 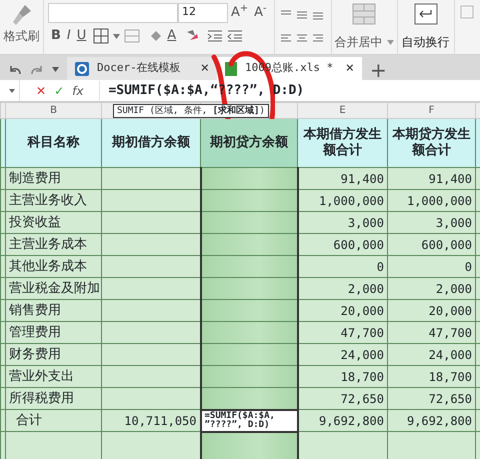 I want to click on grow-font-button: A$^{+}$, so click(x=240, y=13).